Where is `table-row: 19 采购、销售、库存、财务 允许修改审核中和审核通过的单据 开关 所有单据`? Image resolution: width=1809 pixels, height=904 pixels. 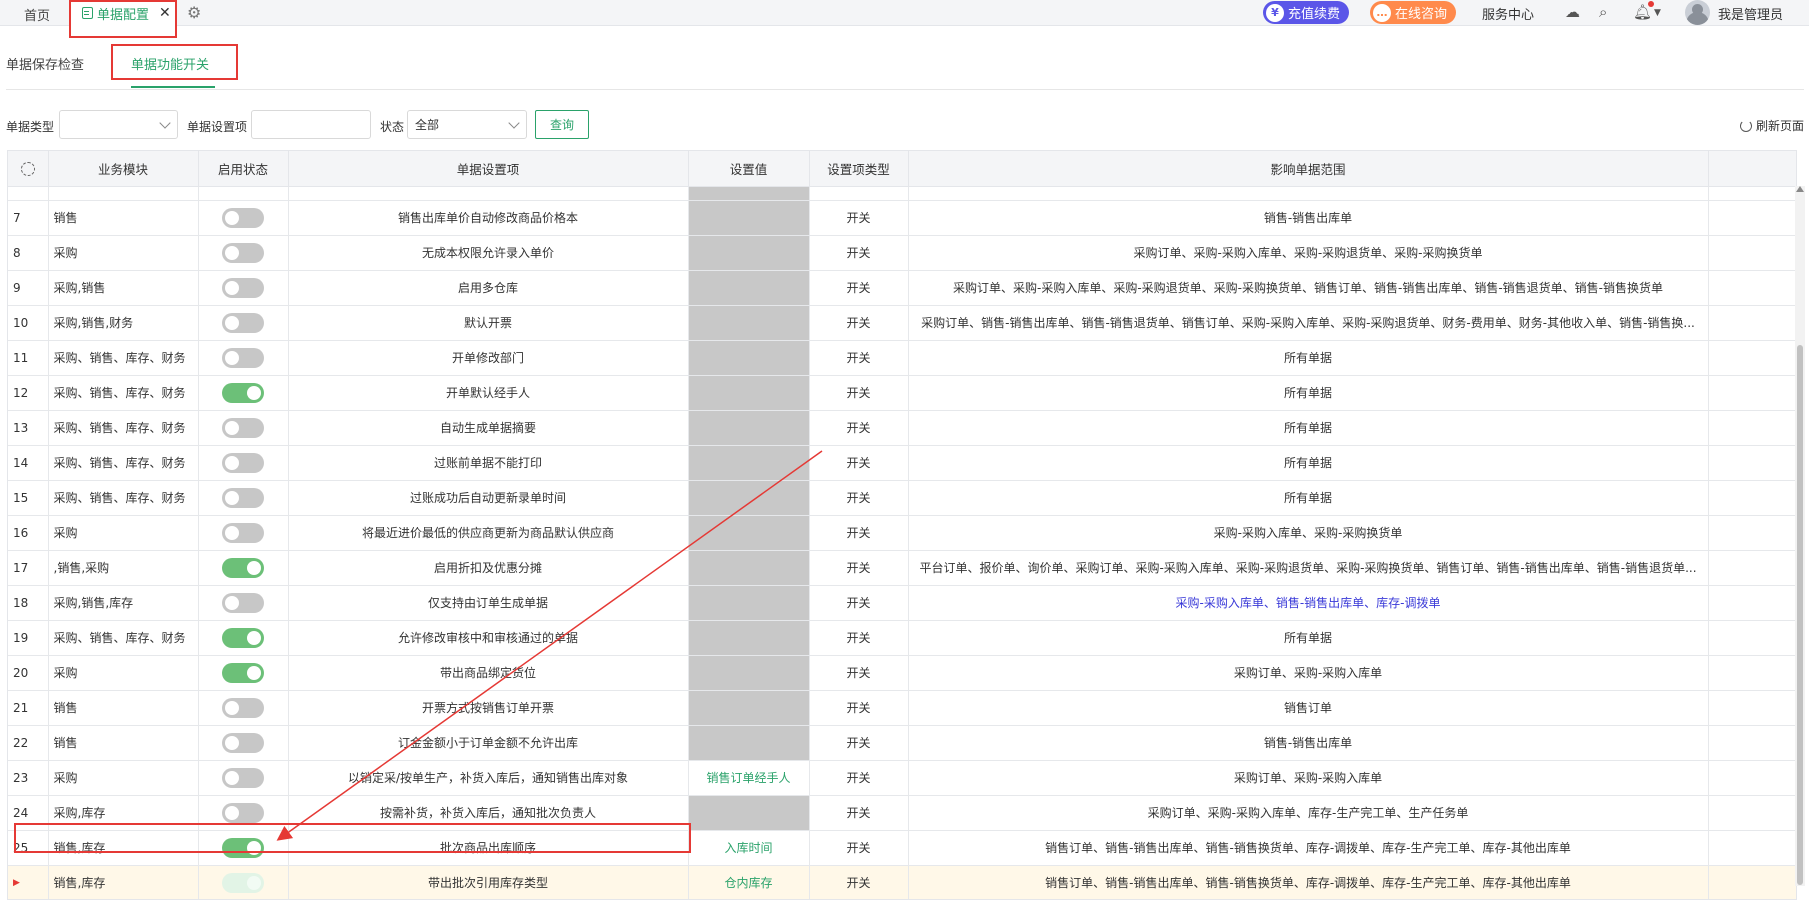 table-row: 19 采购、销售、库存、财务 允许修改审核中和审核通过的单据 开关 所有单据 is located at coordinates (902, 638).